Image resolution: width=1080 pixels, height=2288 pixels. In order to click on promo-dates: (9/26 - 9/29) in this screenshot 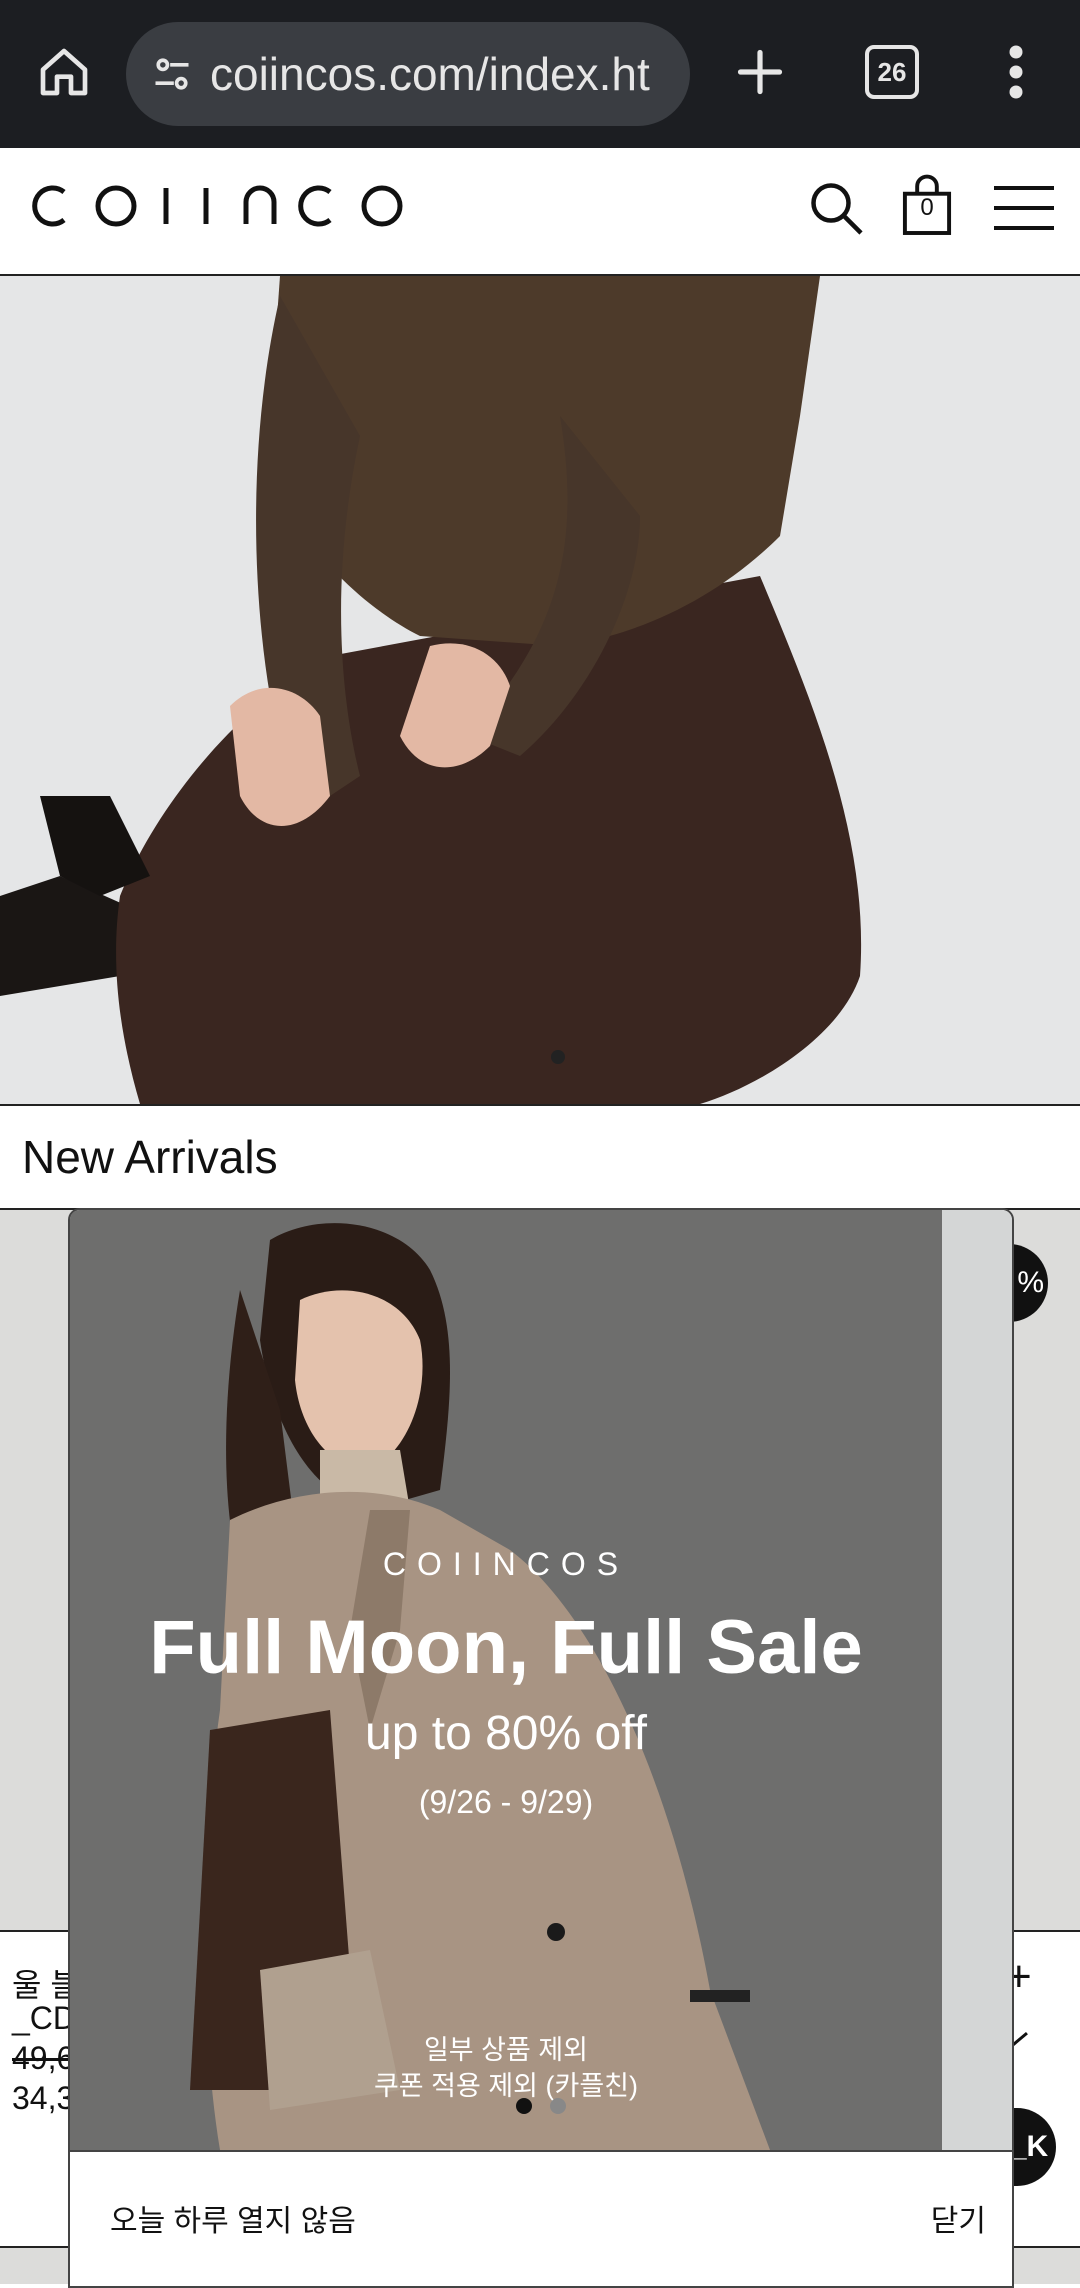, I will do `click(506, 1802)`.